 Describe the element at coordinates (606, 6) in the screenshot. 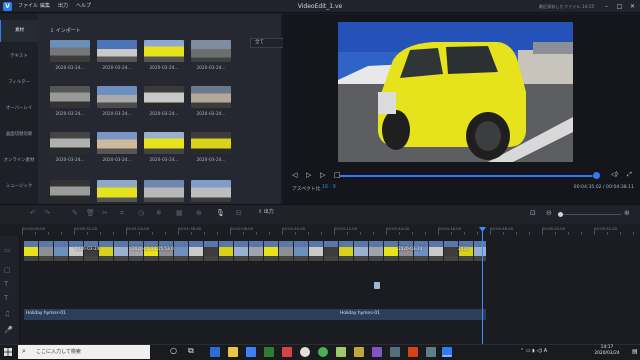

I see `minimize-icon: –` at that location.